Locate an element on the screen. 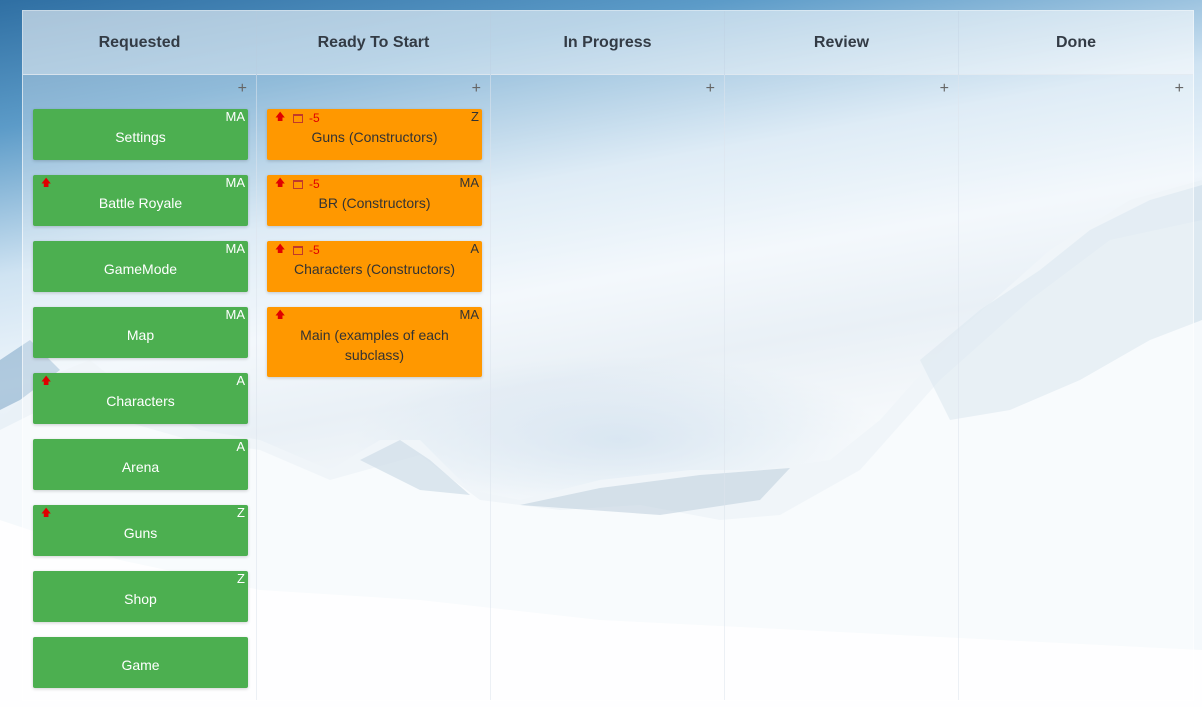 This screenshot has height=707, width=1202. column-header: Ready To Start is located at coordinates (373, 43).